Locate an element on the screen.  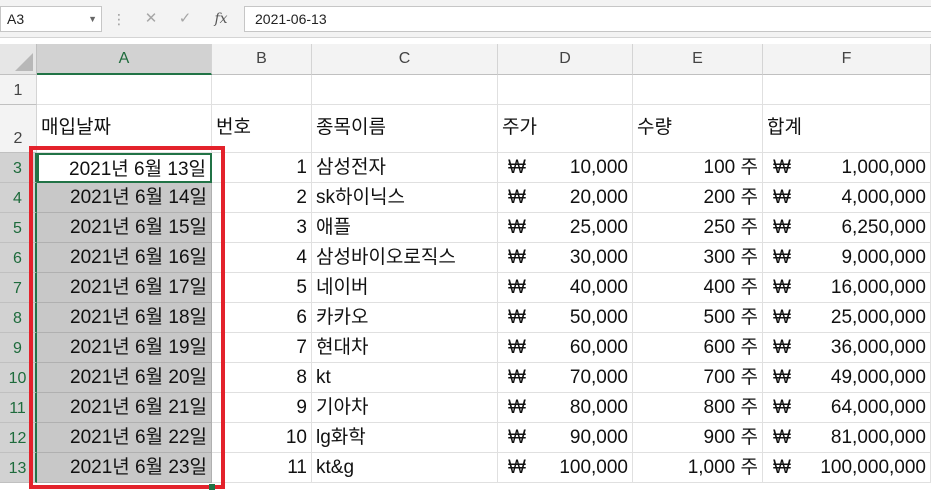
row-header-11: 11 is located at coordinates (18, 408).